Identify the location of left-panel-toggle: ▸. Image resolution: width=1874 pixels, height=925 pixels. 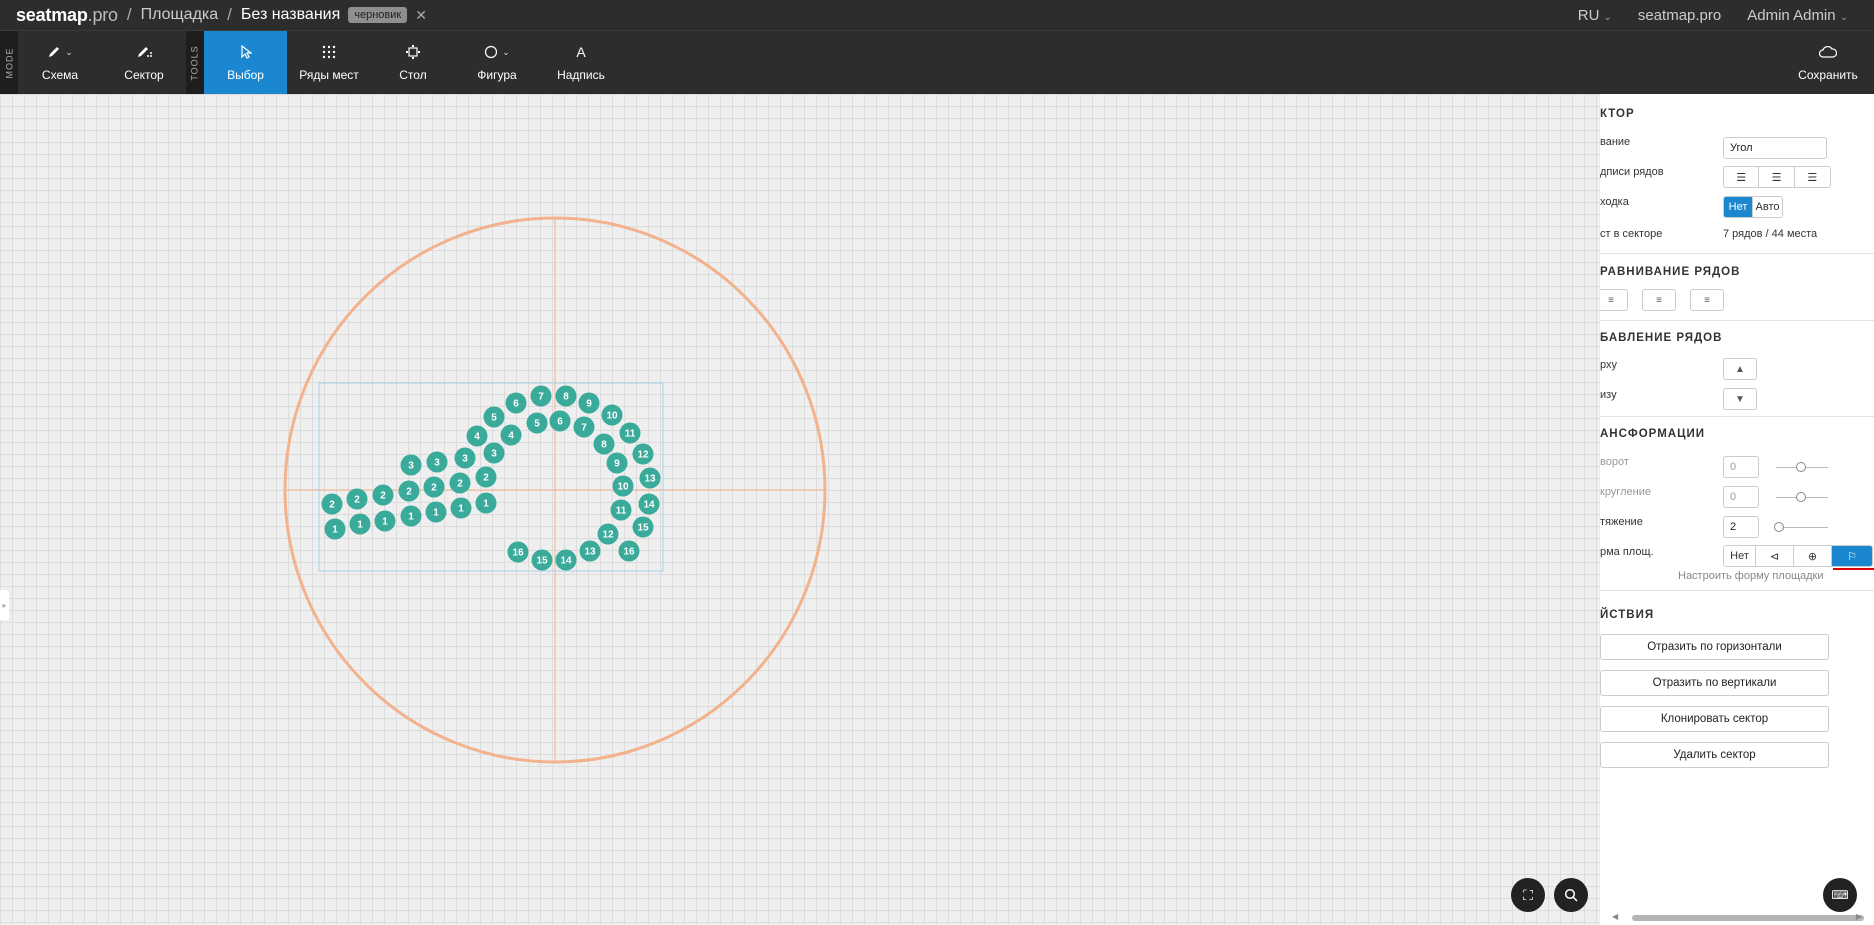
(4, 605).